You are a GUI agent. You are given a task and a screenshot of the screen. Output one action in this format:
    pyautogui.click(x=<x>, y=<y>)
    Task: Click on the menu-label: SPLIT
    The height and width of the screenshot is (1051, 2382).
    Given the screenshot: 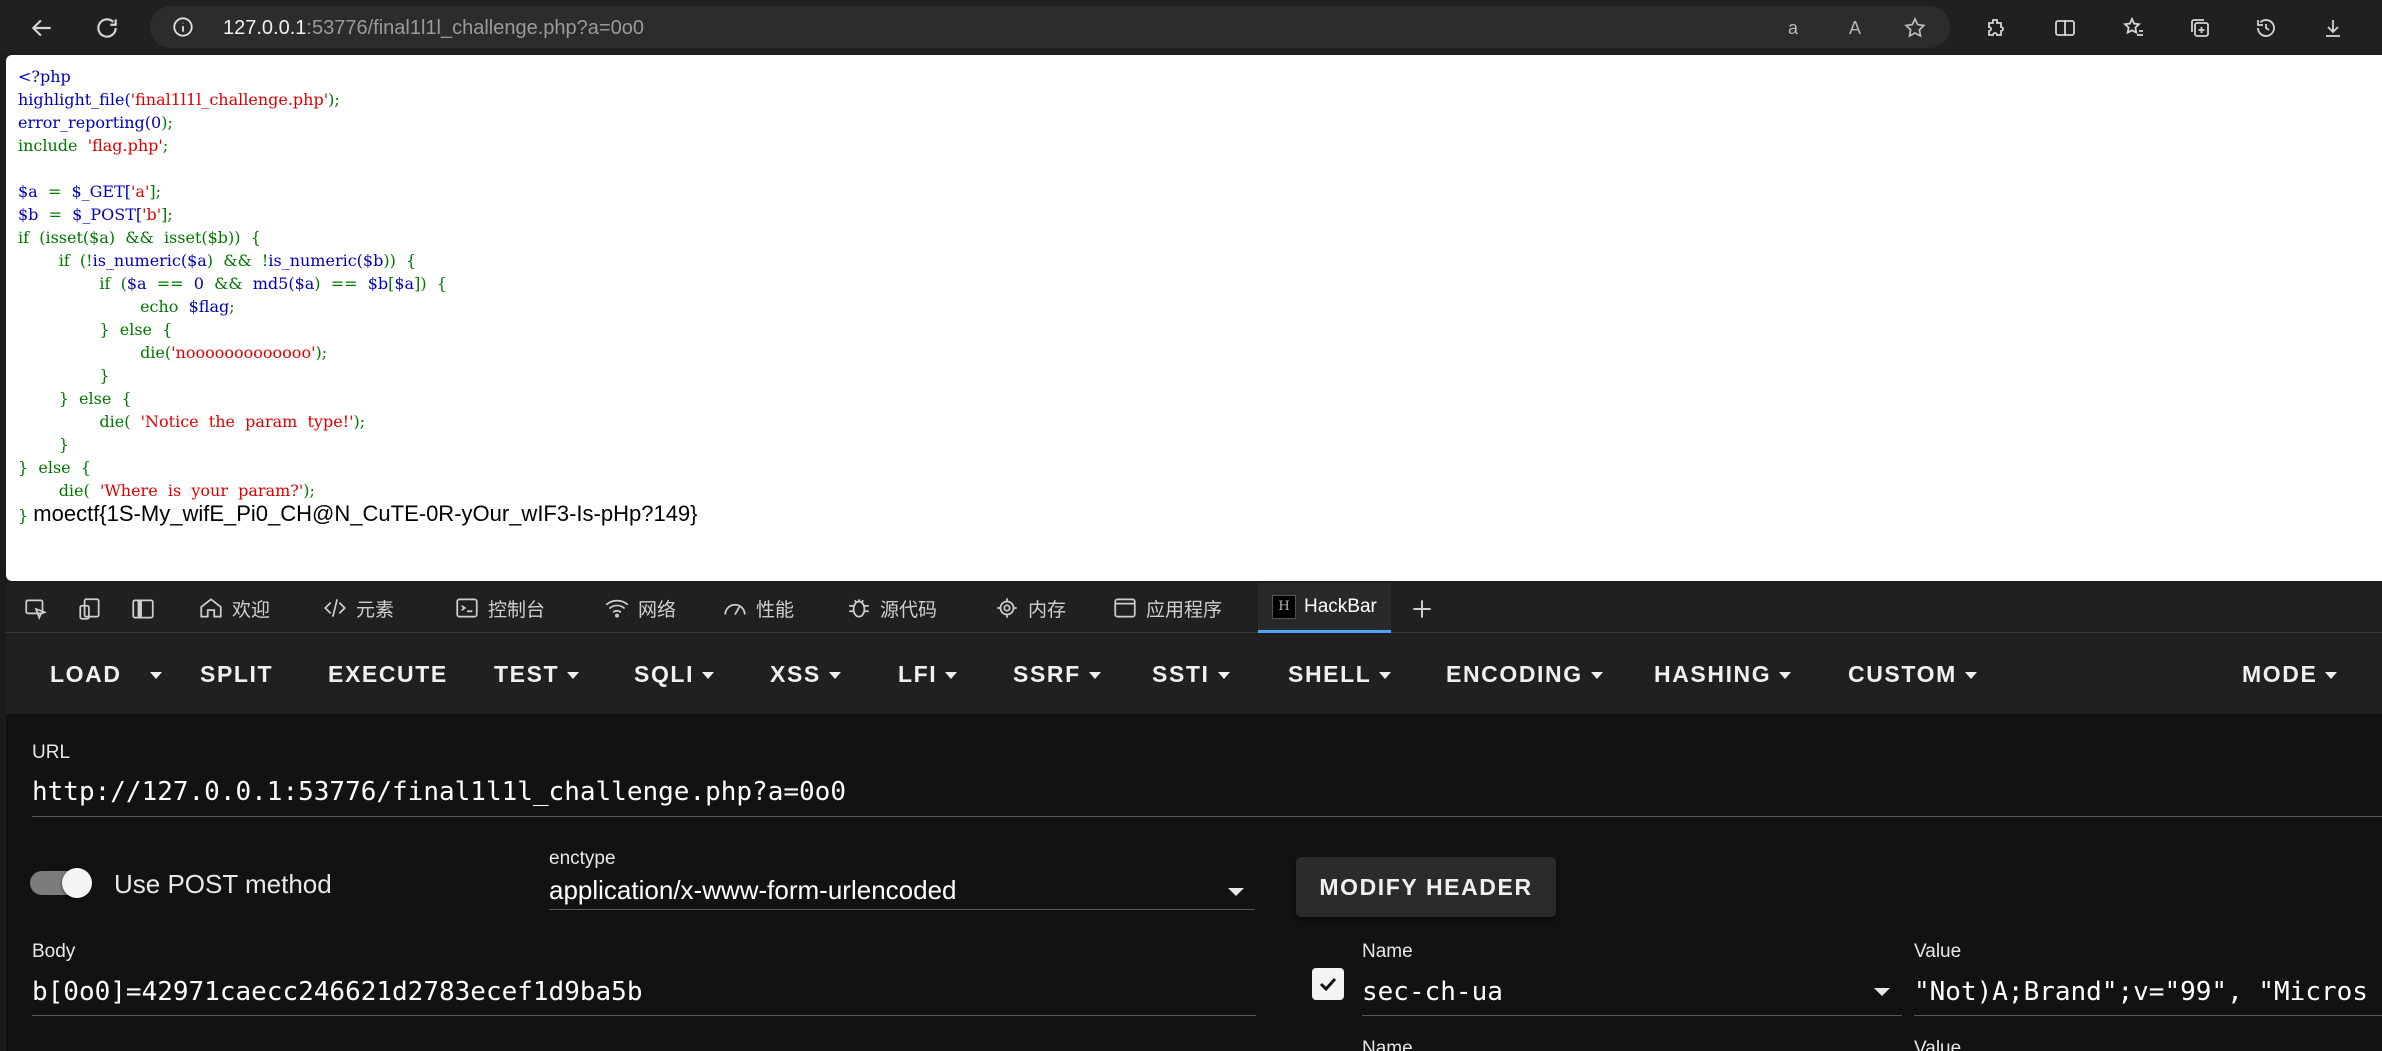 What is the action you would take?
    pyautogui.click(x=237, y=673)
    